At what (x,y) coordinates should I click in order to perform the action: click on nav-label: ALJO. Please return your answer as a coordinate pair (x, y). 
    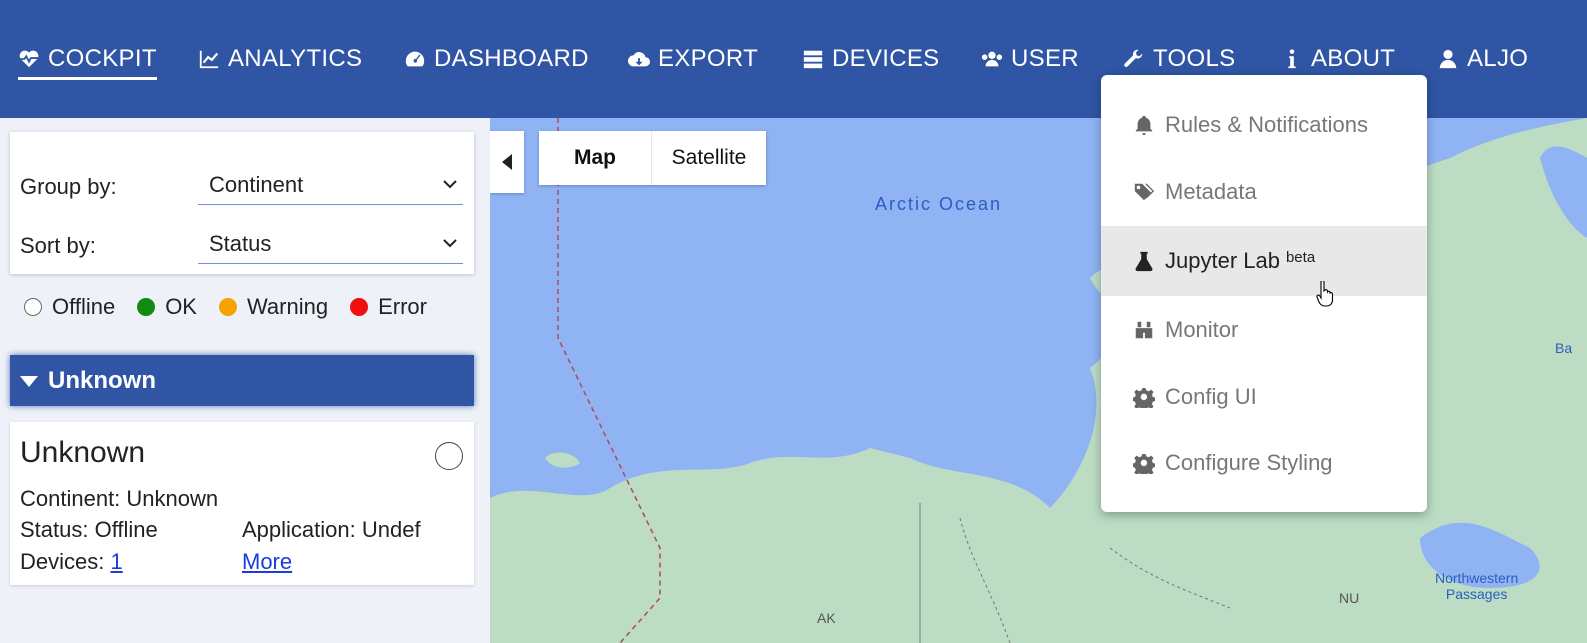
    Looking at the image, I should click on (1498, 58).